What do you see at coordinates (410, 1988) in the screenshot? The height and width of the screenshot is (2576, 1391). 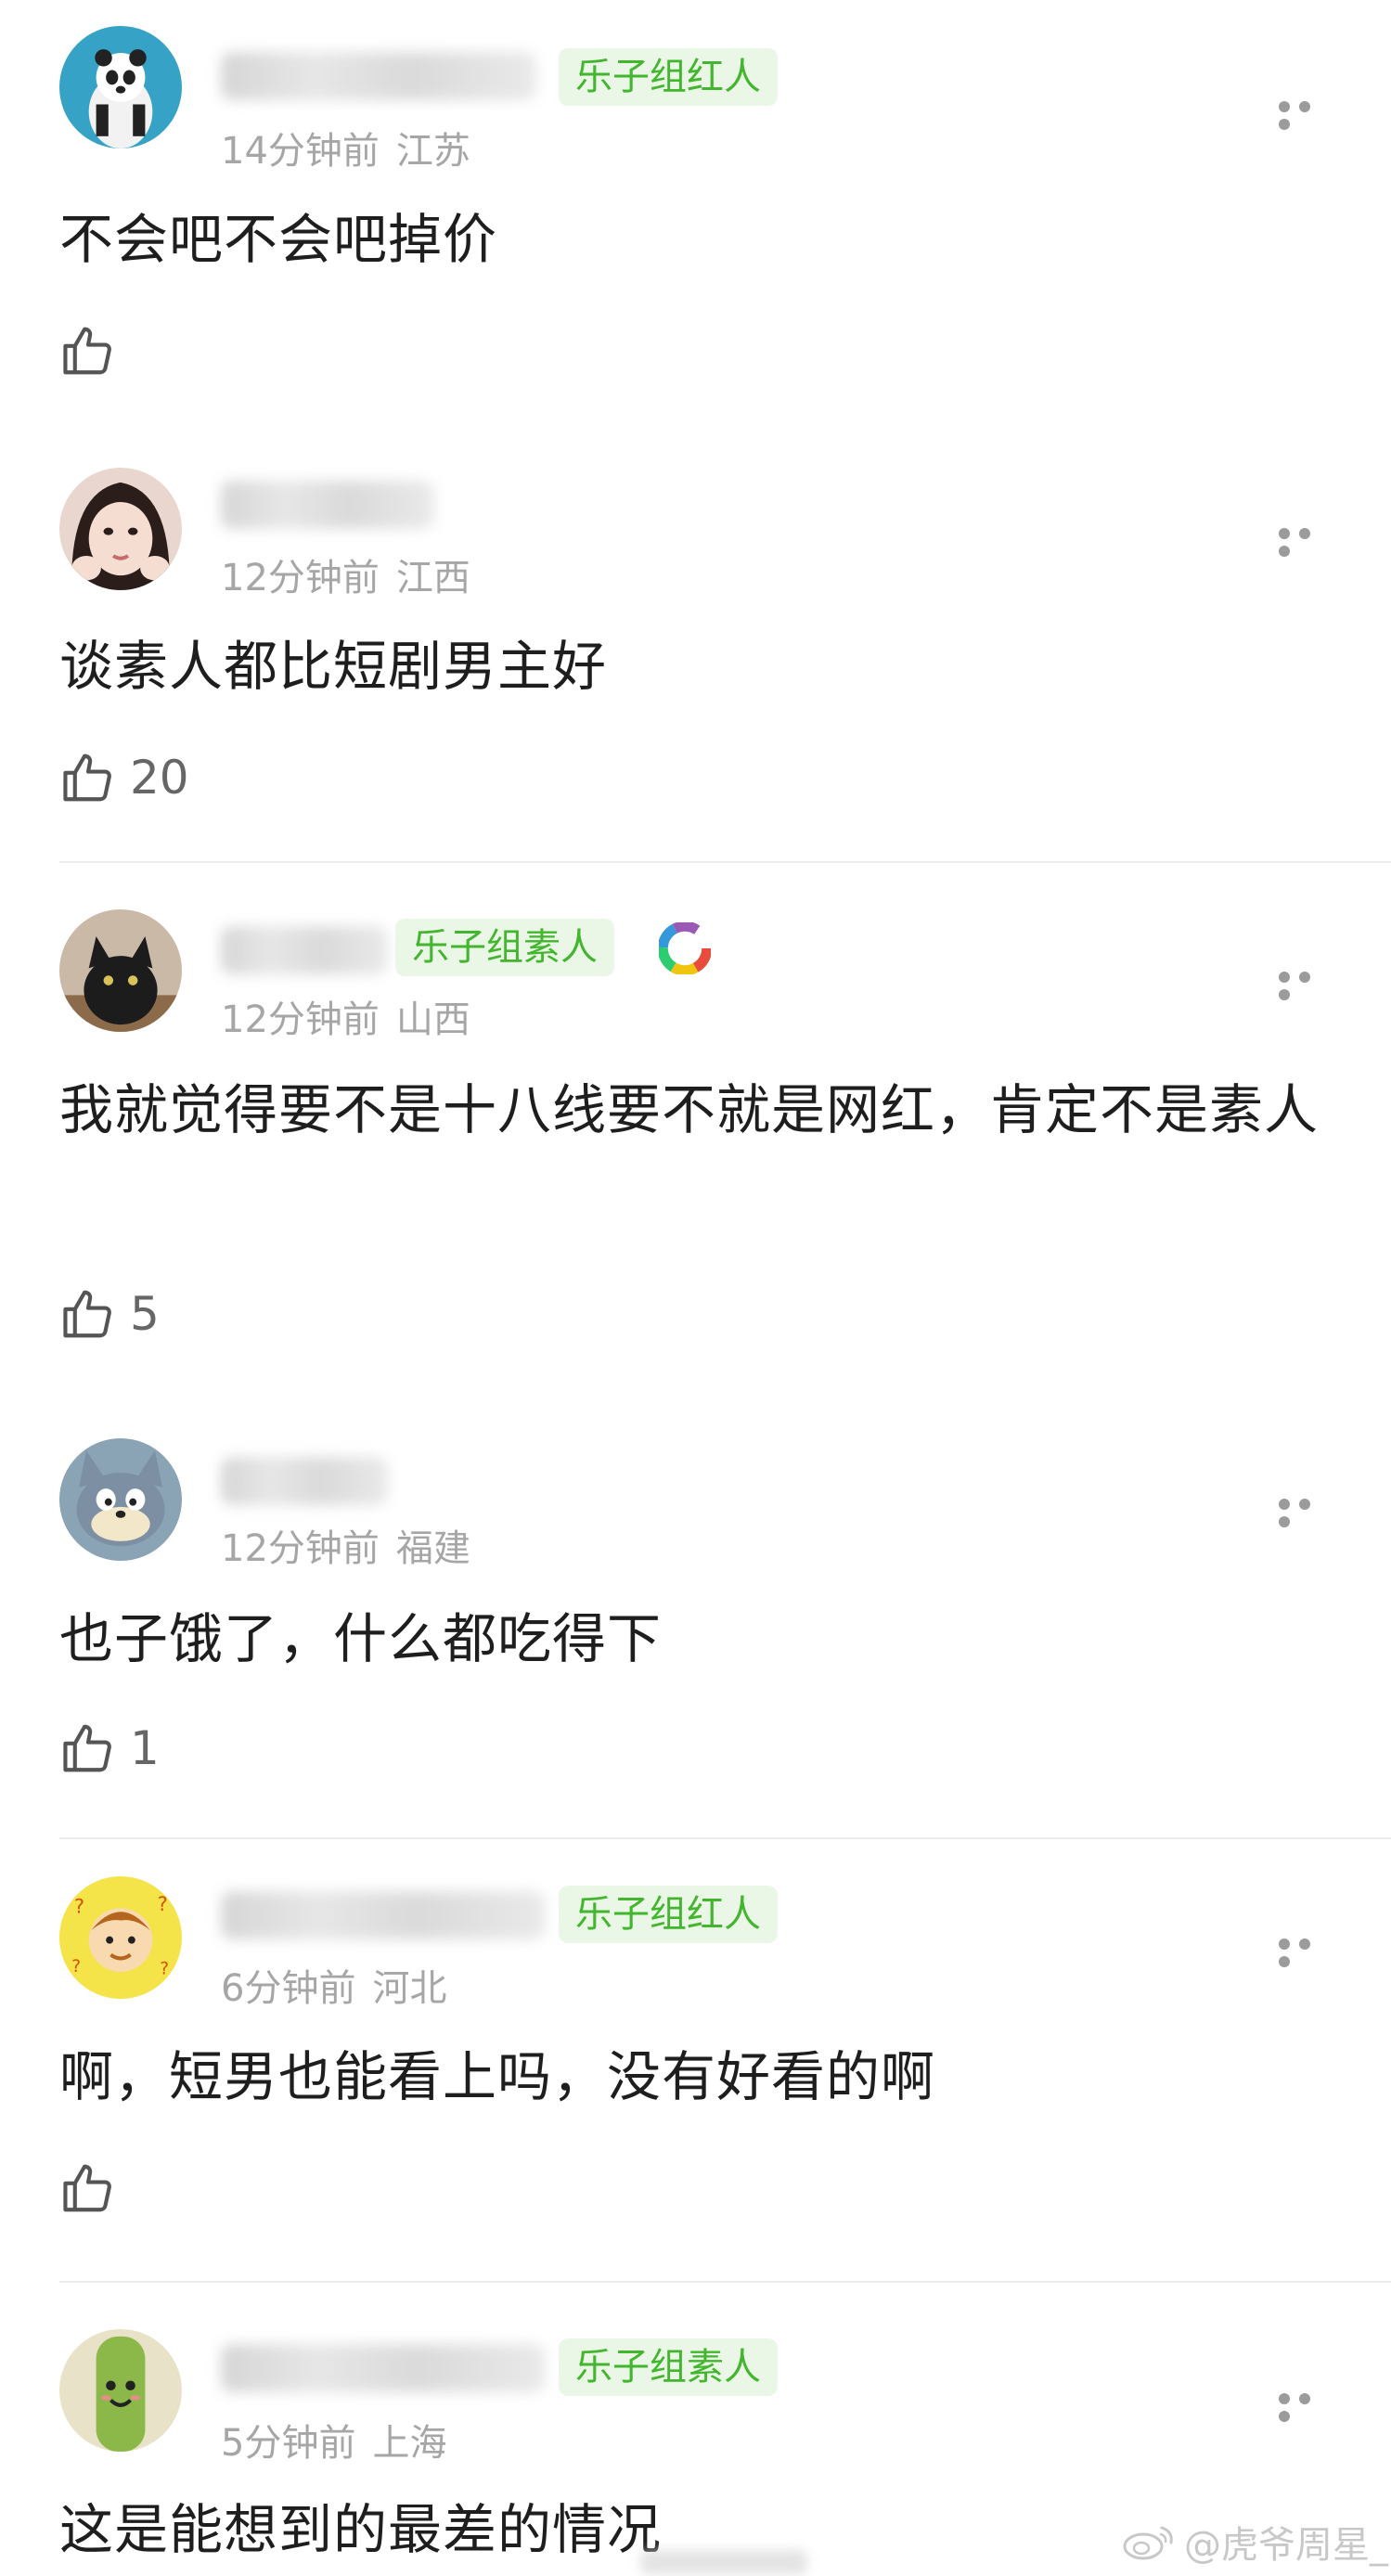 I see `comment-location: 河北` at bounding box center [410, 1988].